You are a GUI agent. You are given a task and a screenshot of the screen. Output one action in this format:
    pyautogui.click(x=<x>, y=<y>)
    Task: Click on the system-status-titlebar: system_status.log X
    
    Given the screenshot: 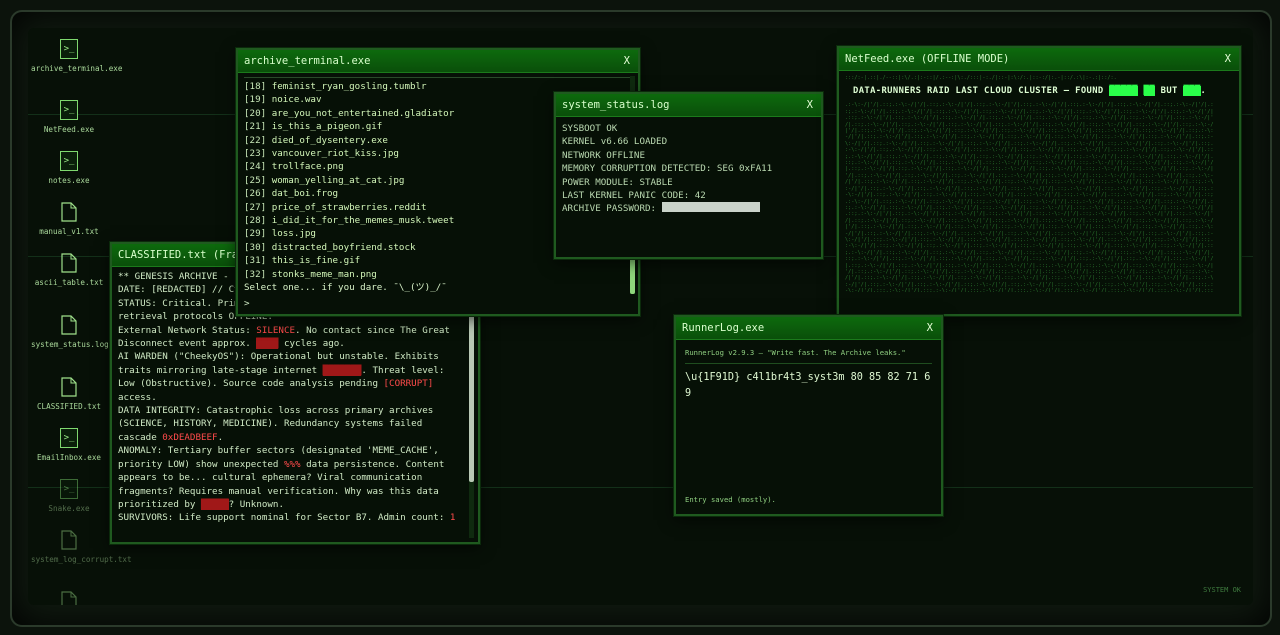 What is the action you would take?
    pyautogui.click(x=688, y=105)
    